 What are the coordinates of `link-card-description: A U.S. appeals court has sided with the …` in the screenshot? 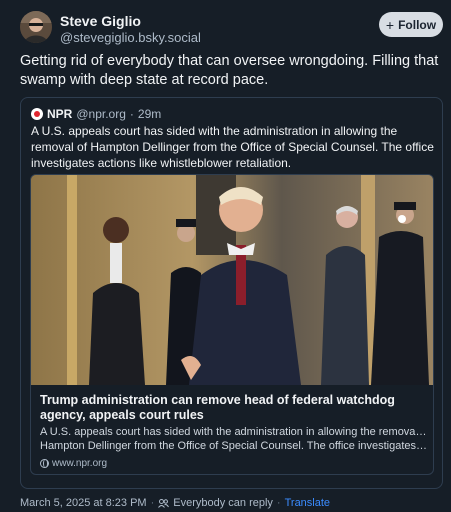 It's located at (234, 439).